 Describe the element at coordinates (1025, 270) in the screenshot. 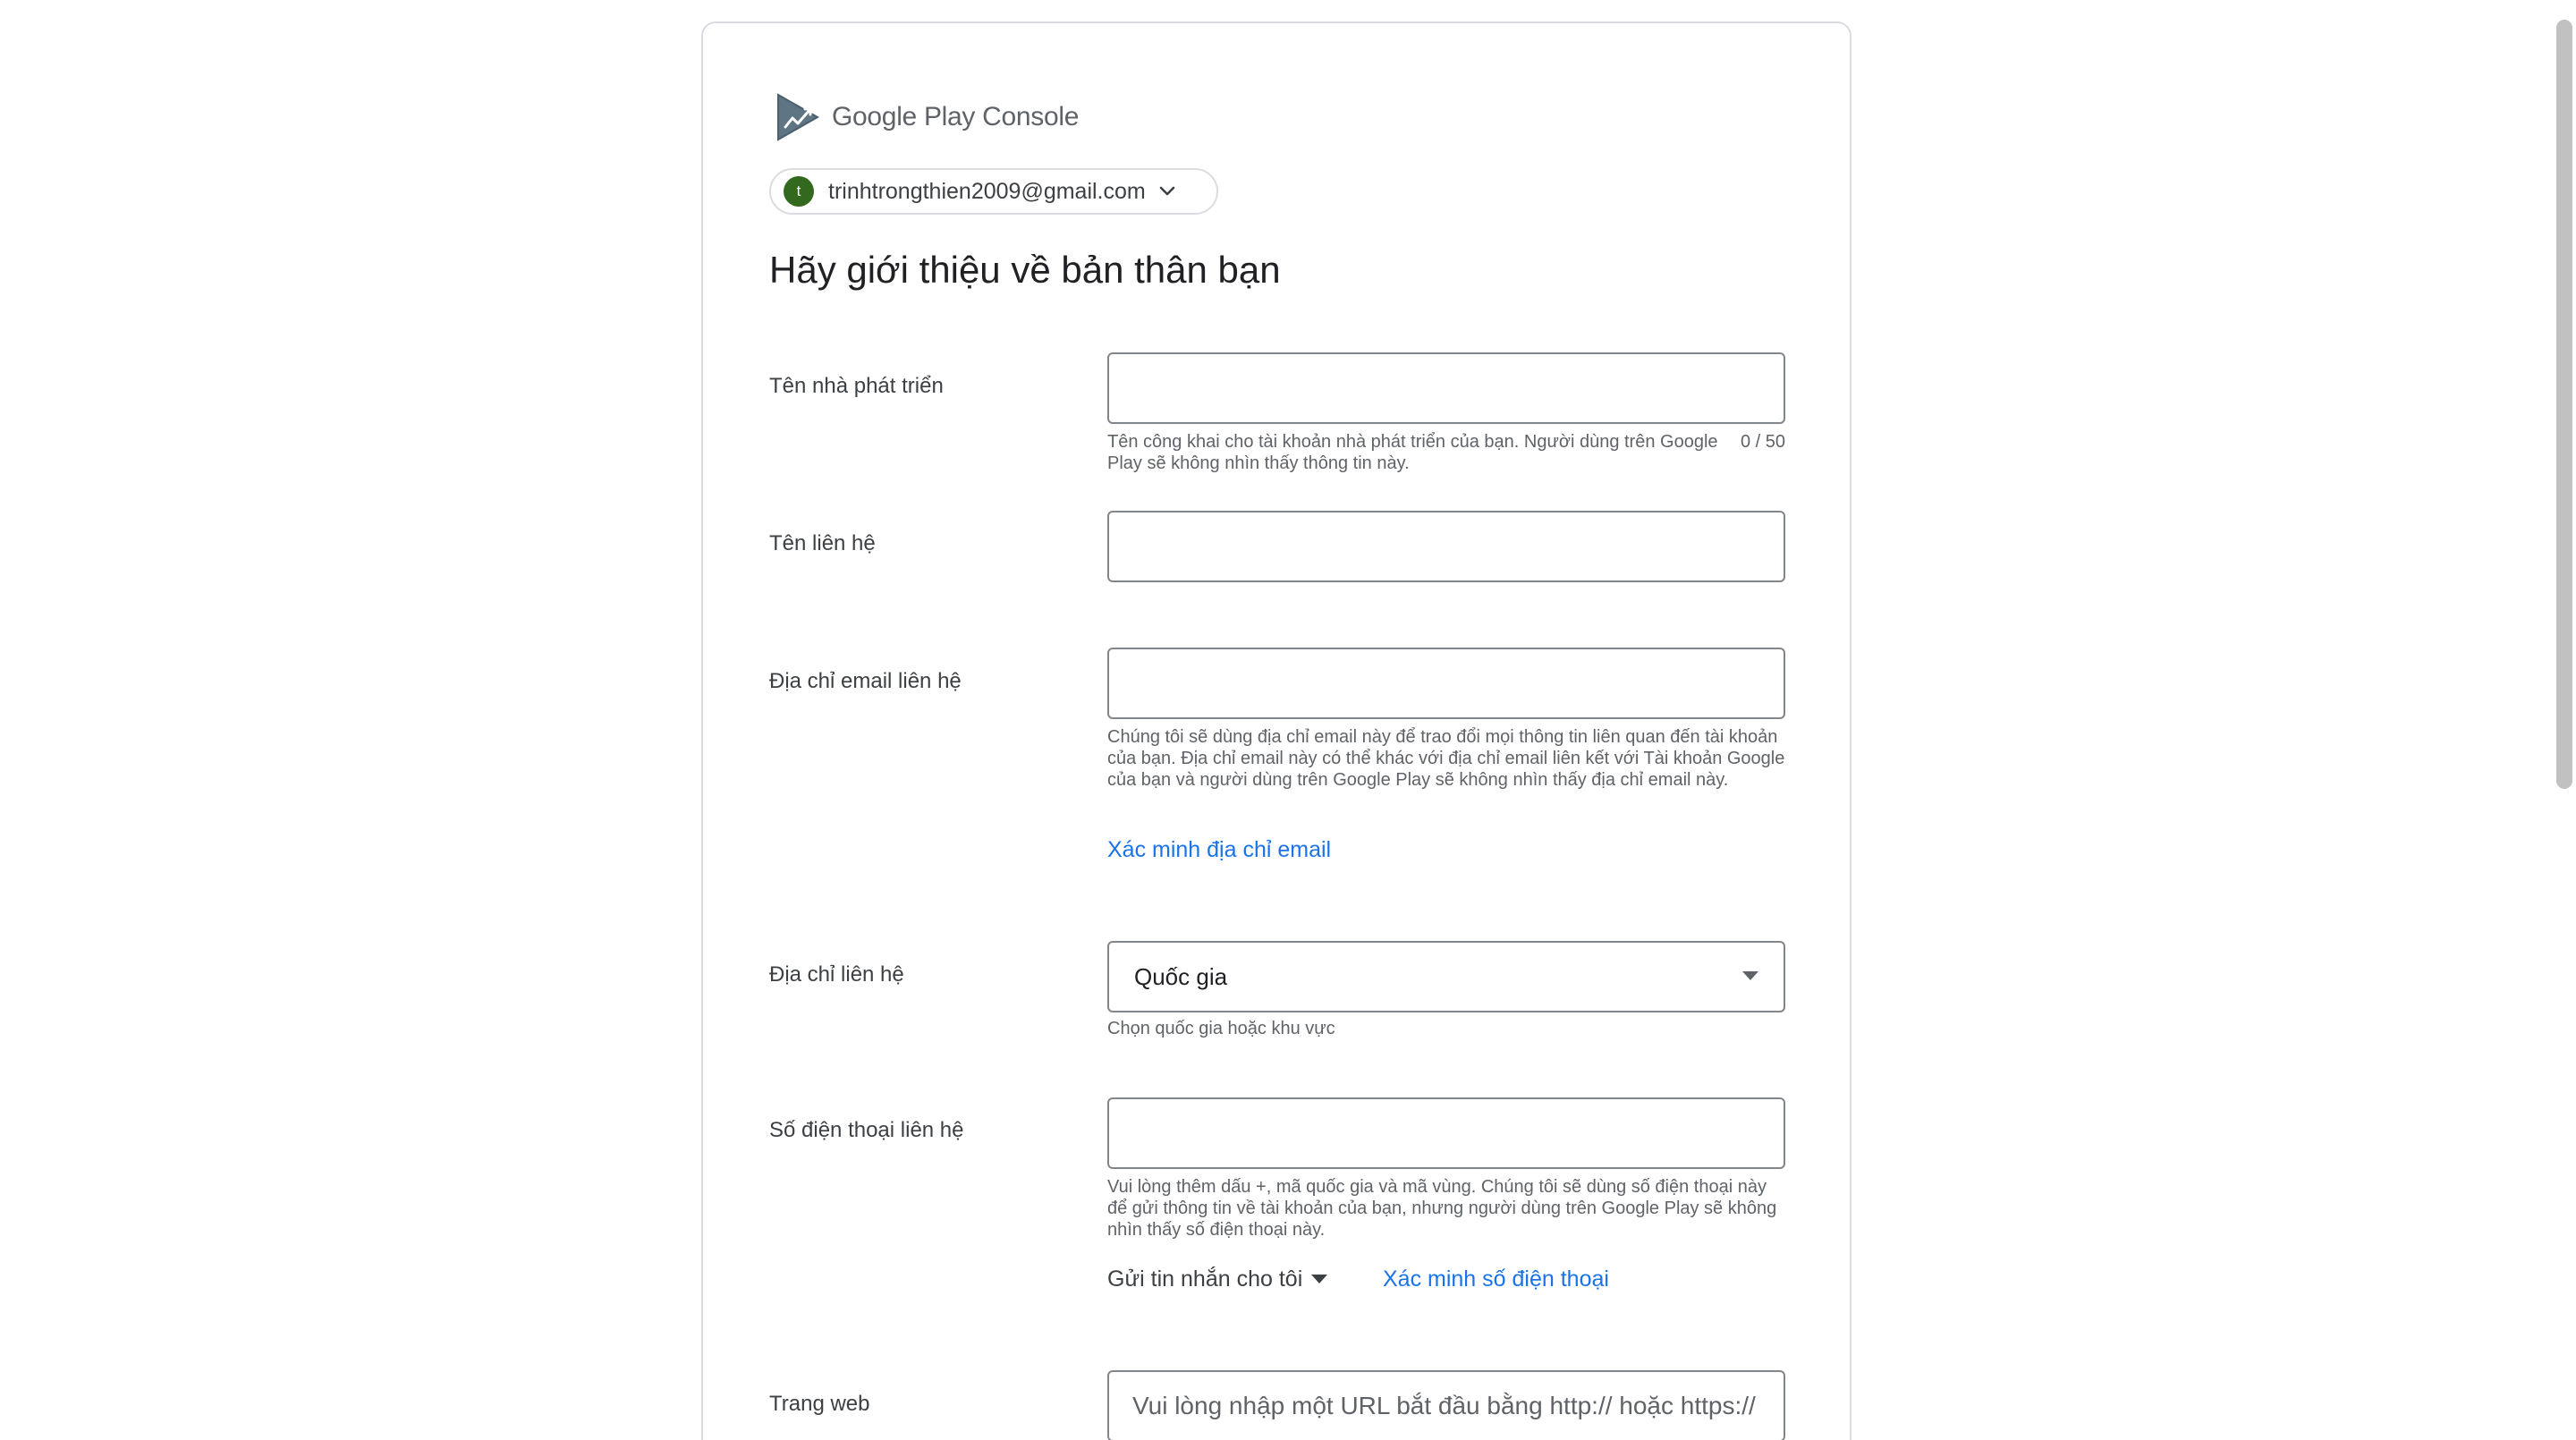

I see `page-title: Hãy giới thiệu về bản thân bạn` at that location.